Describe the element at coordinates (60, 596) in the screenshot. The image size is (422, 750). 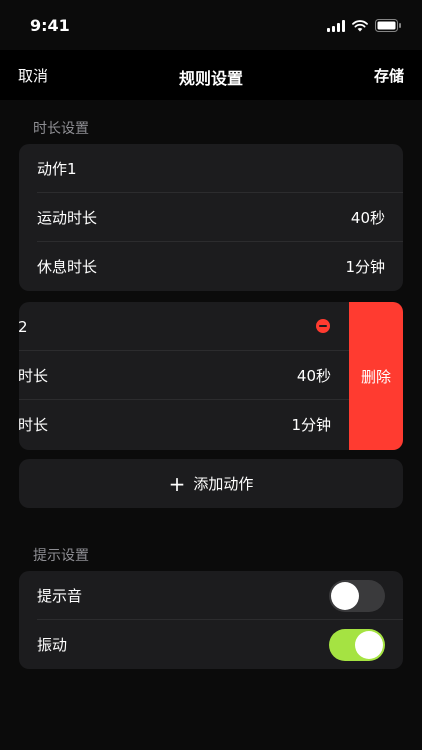
I see `sound-label: 提示音` at that location.